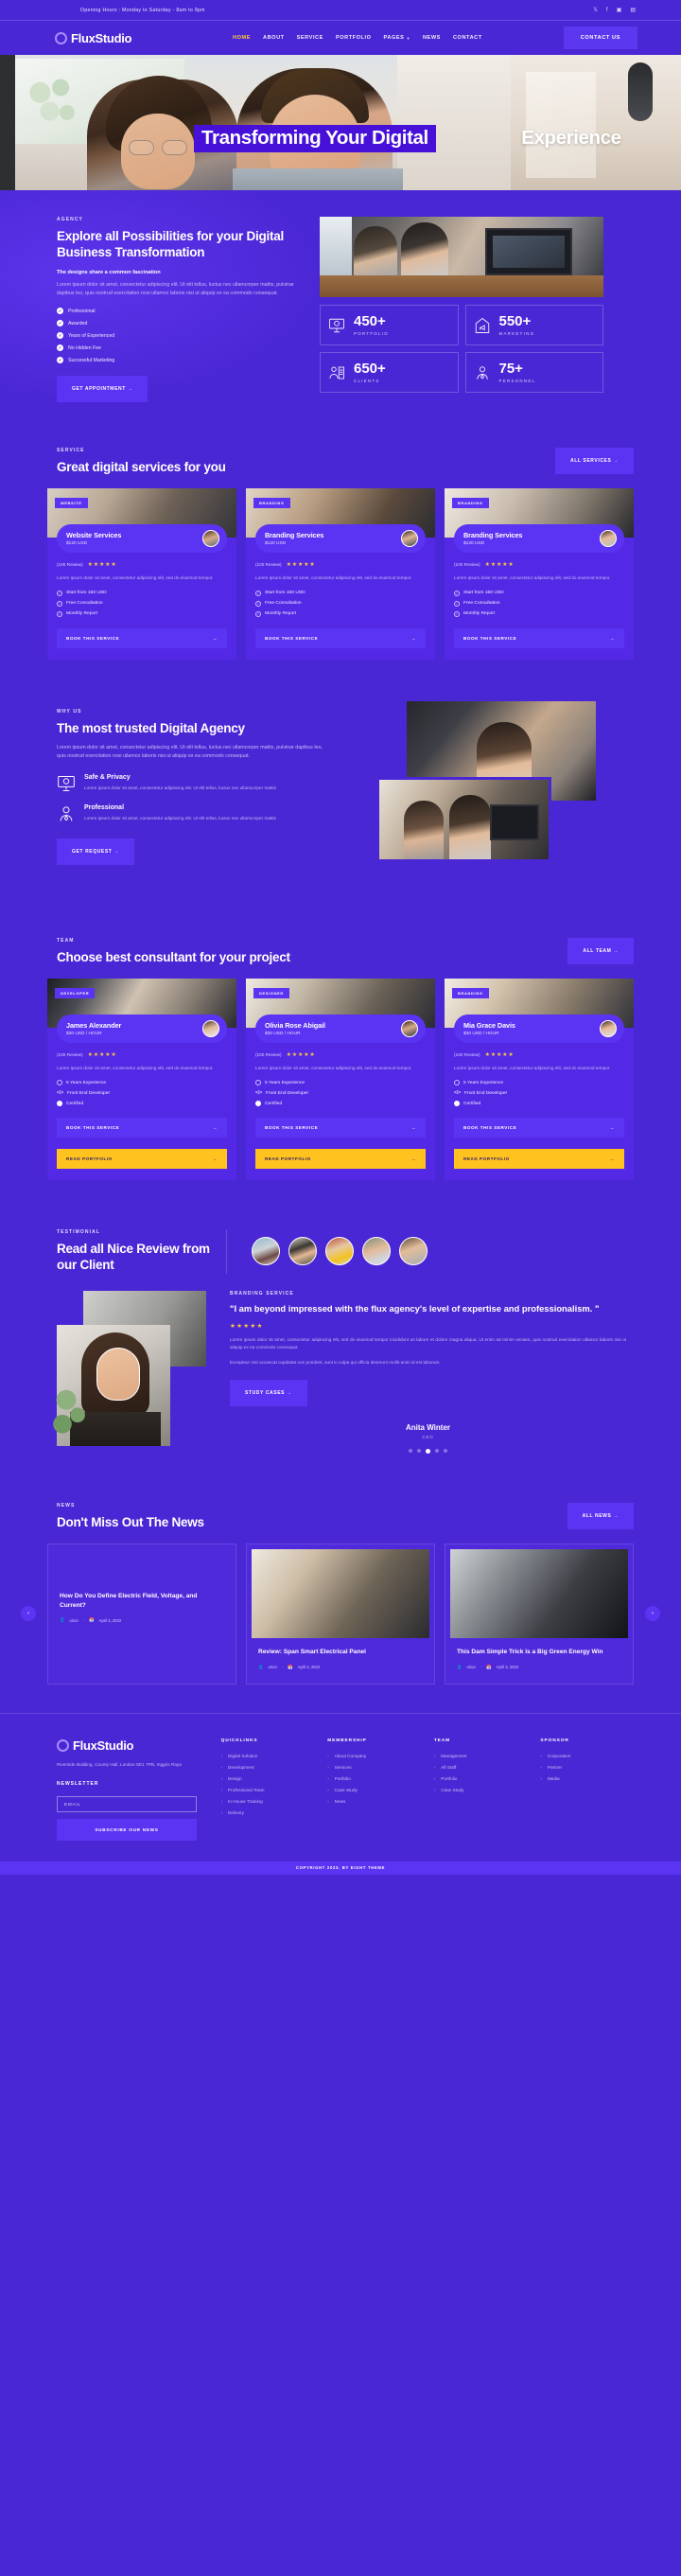 This screenshot has width=681, height=2576. I want to click on footer-link: › About Company, so click(374, 1756).